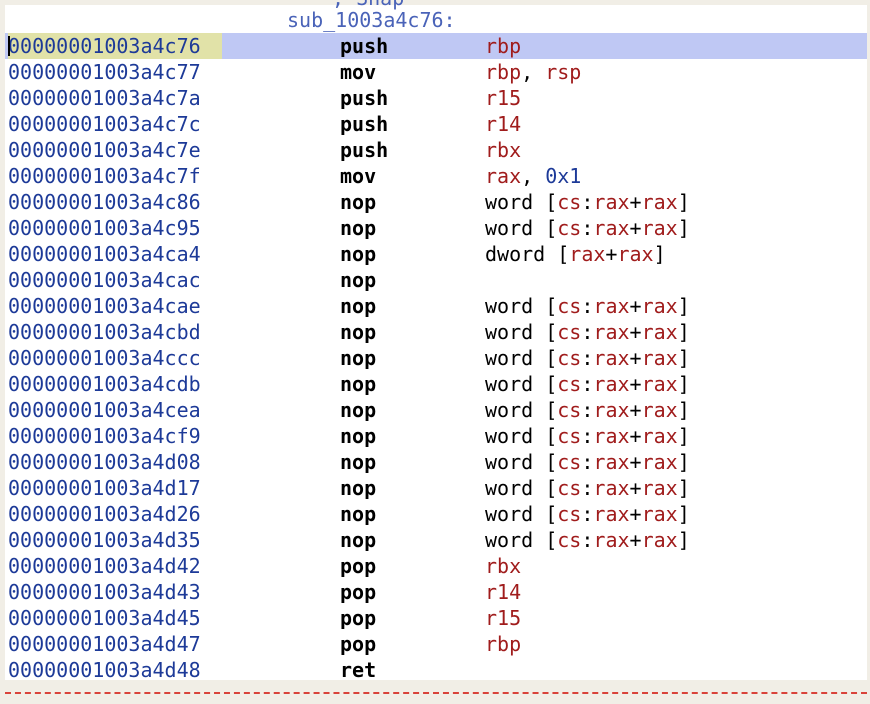  I want to click on register-operand: r15, so click(503, 618).